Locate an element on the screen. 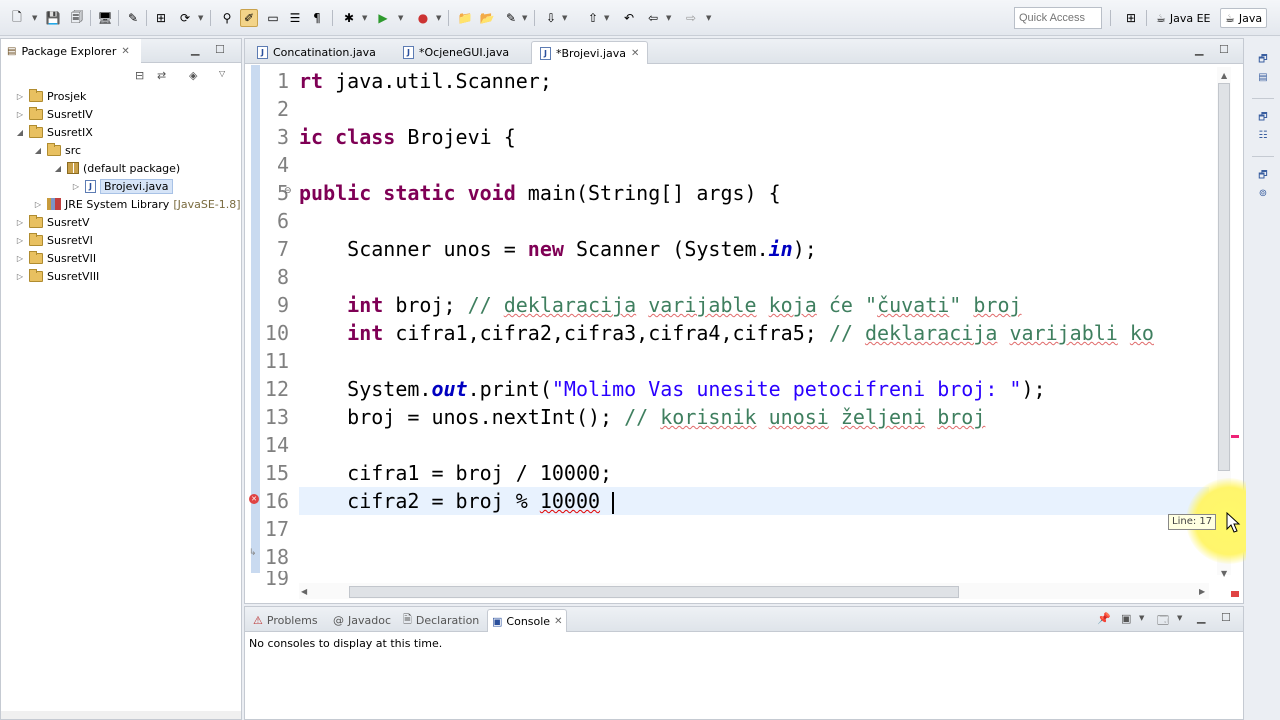  scroll-up-icon: ▲ is located at coordinates (1224, 75).